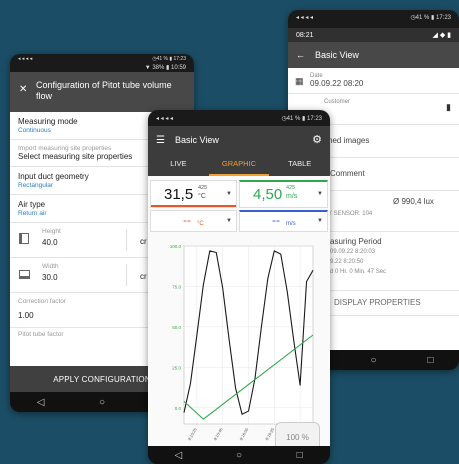  Describe the element at coordinates (297, 434) in the screenshot. I see `zoom-button: 100 %` at that location.